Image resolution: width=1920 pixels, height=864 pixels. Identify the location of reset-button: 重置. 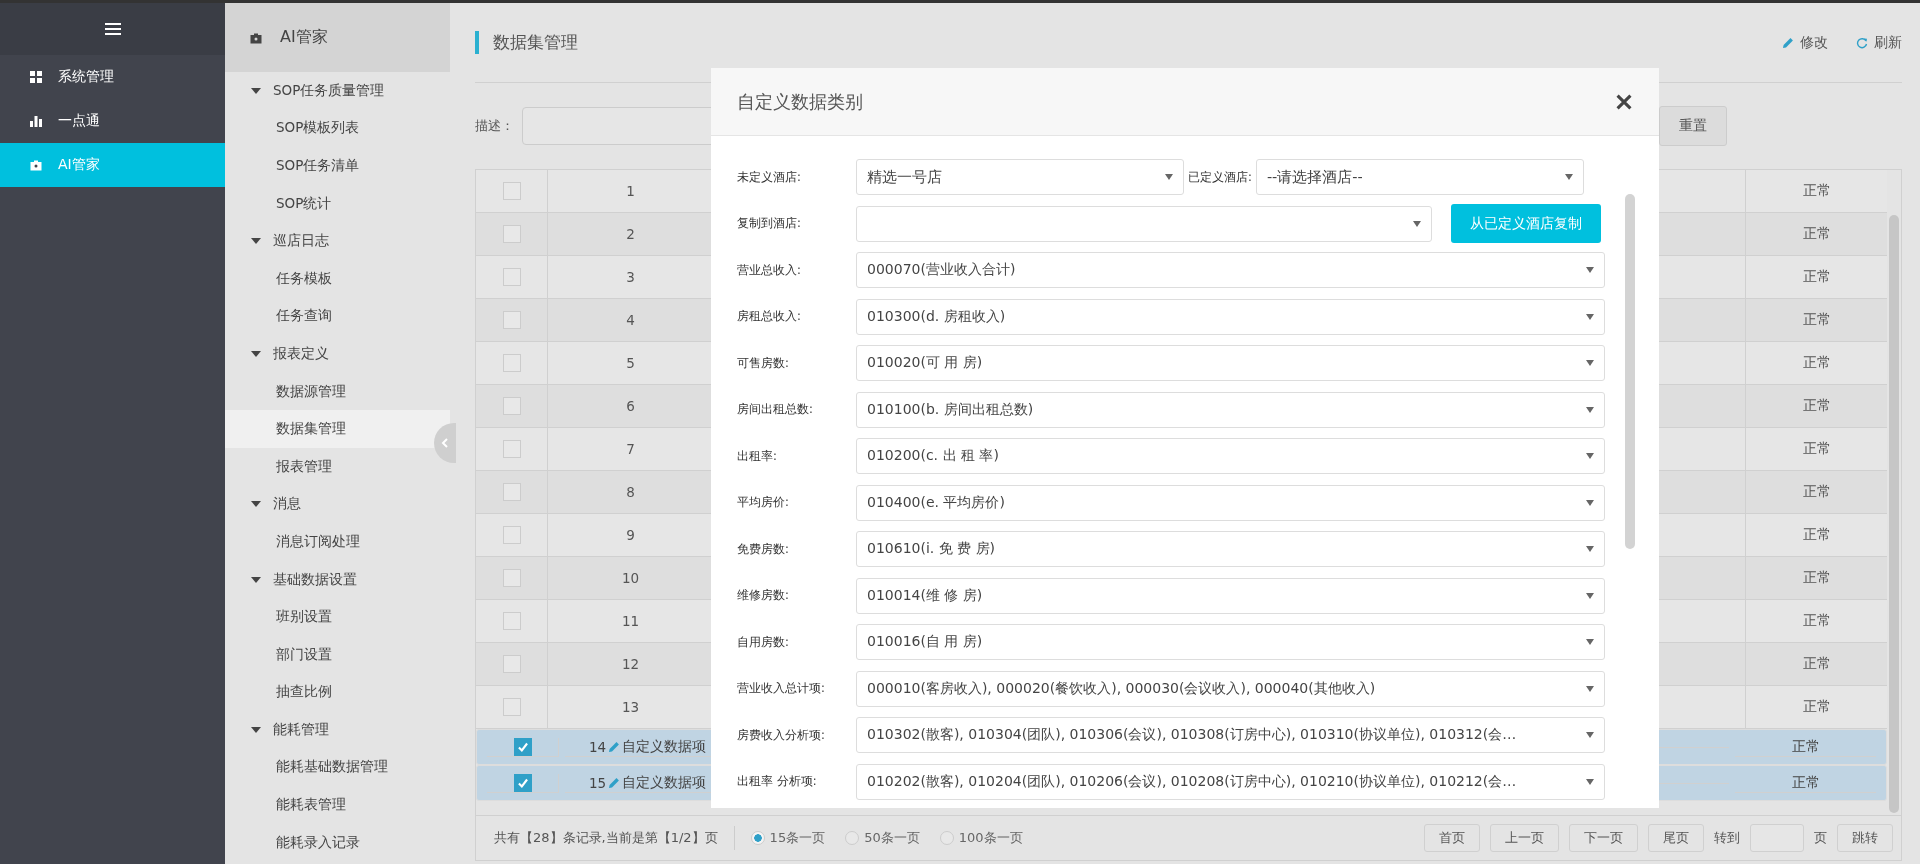
(1693, 126).